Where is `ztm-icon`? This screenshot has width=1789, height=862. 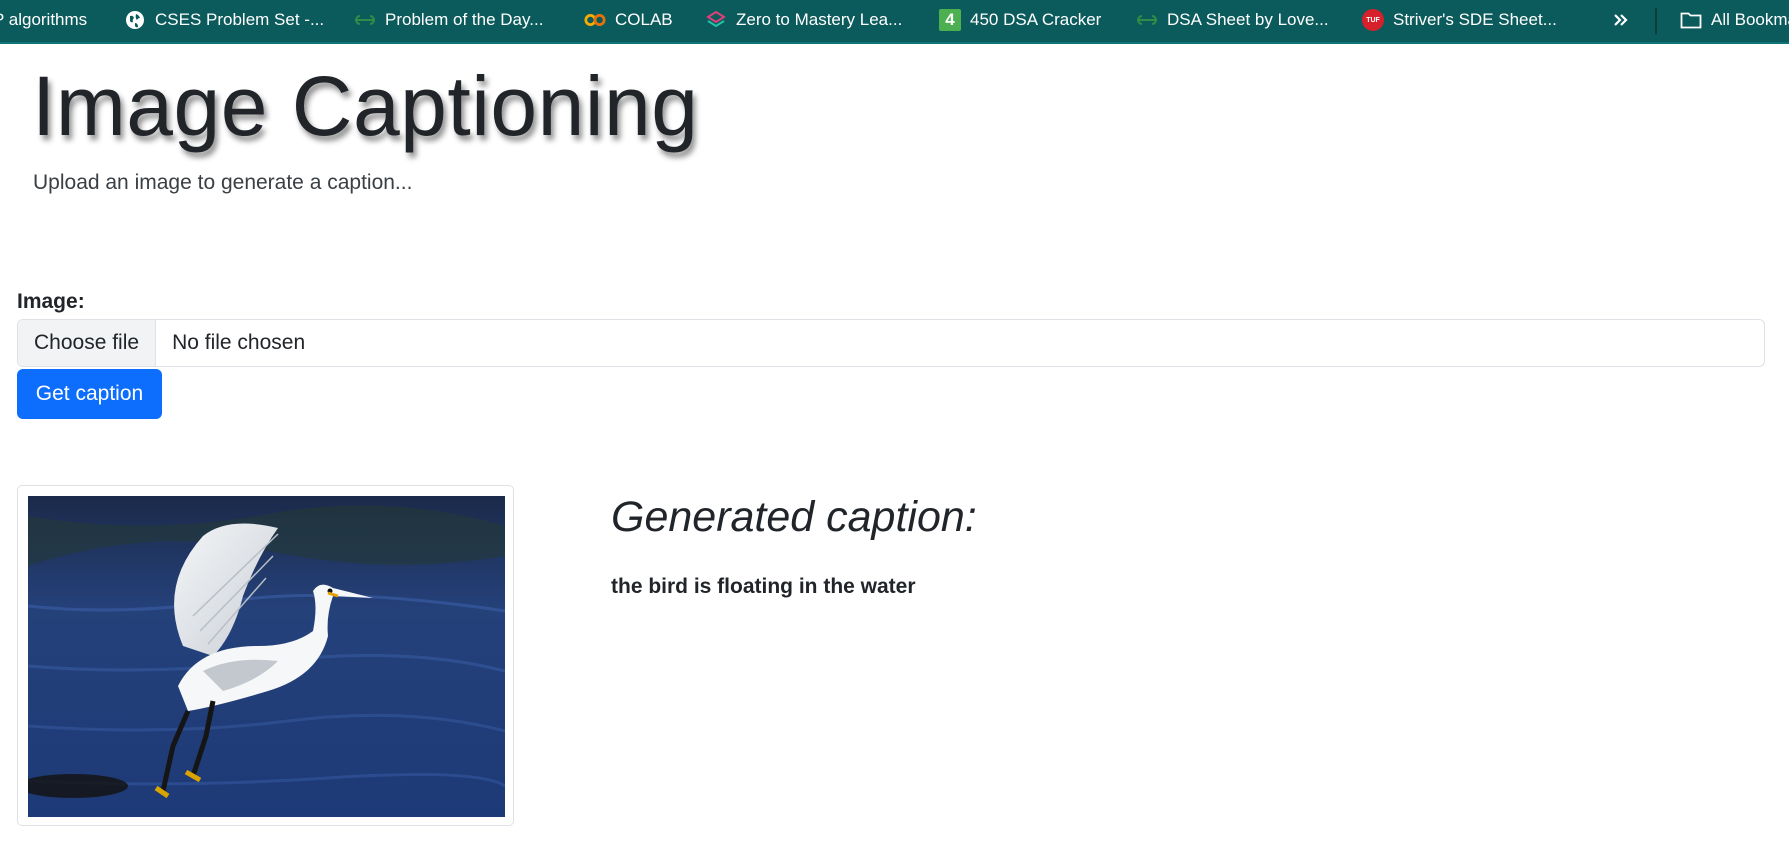
ztm-icon is located at coordinates (716, 20).